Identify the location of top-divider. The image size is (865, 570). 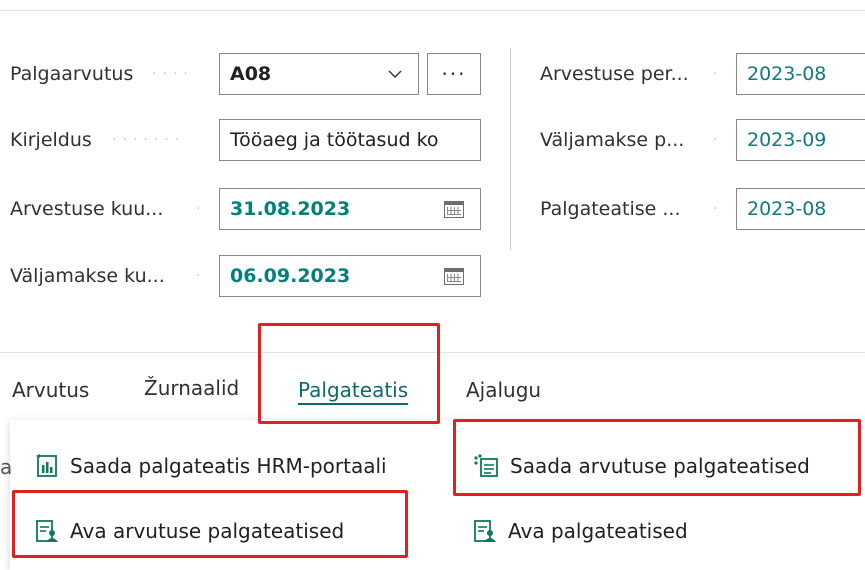
(432, 10).